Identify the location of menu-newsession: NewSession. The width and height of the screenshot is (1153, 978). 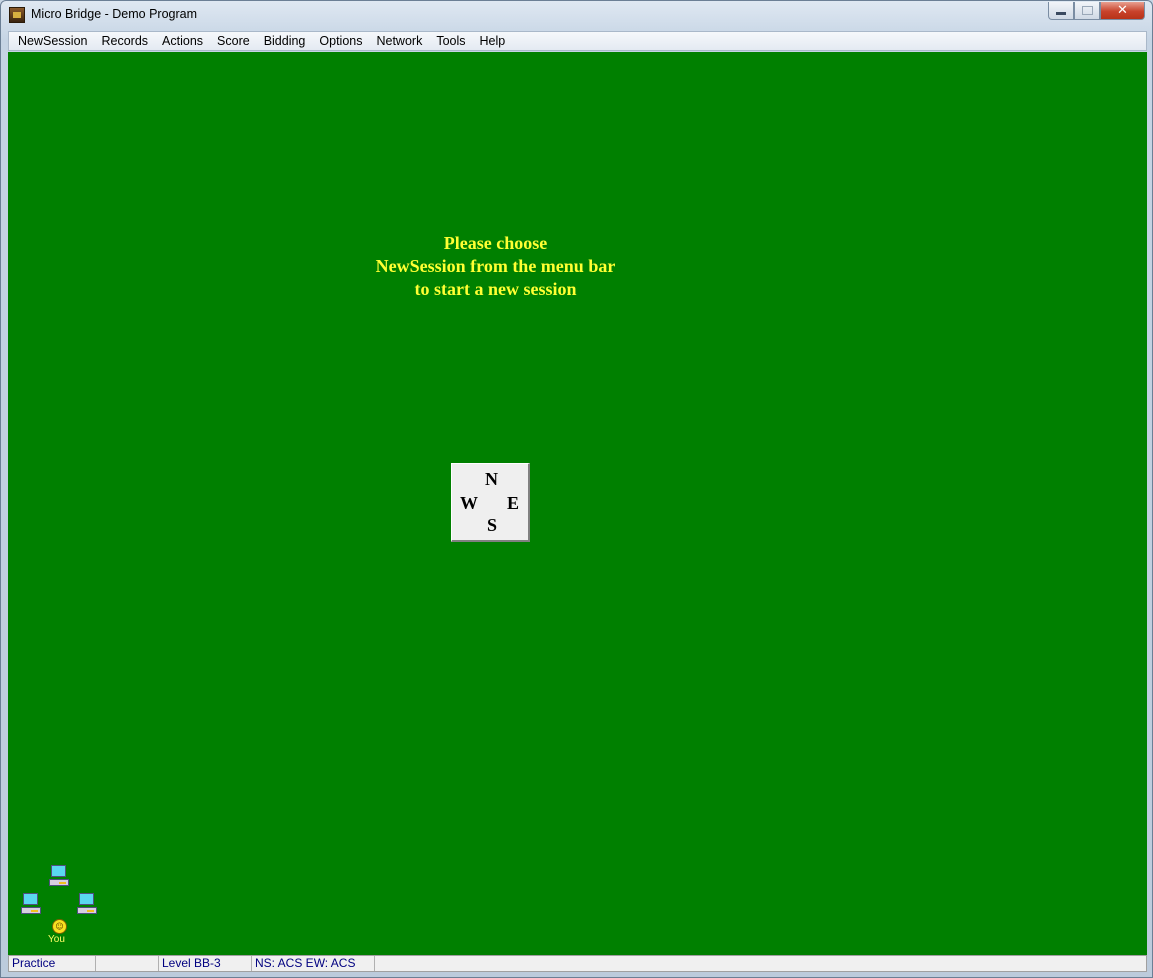
(52, 41).